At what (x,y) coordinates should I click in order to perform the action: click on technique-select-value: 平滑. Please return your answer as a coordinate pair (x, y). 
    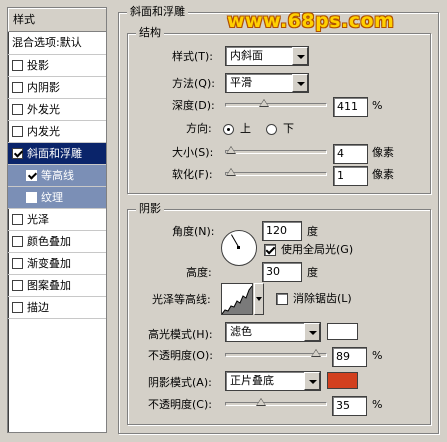
    Looking at the image, I should click on (241, 82).